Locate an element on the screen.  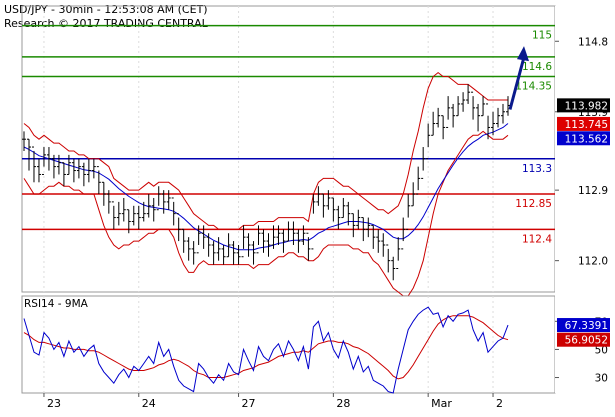
y-tick-label: 112.9 is located at coordinates (593, 191).